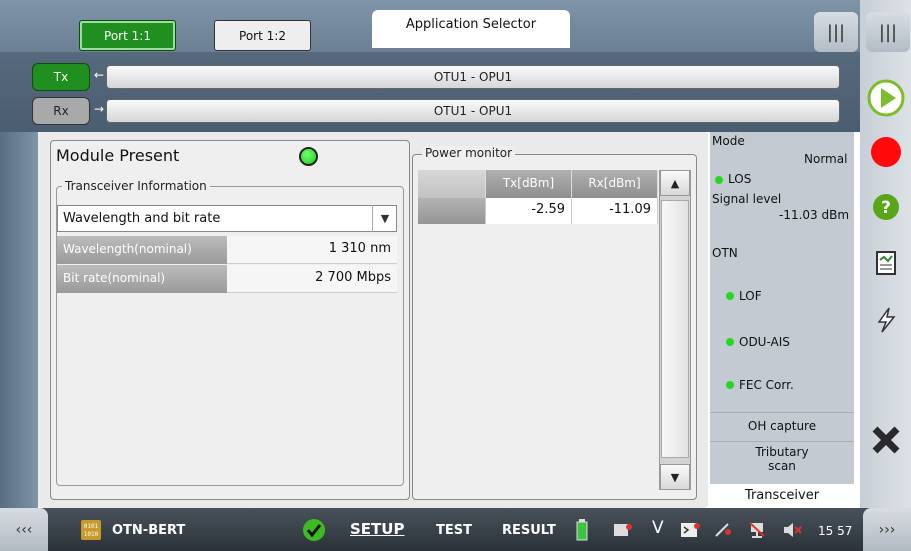 The height and width of the screenshot is (551, 911). I want to click on terminal-icon, so click(690, 532).